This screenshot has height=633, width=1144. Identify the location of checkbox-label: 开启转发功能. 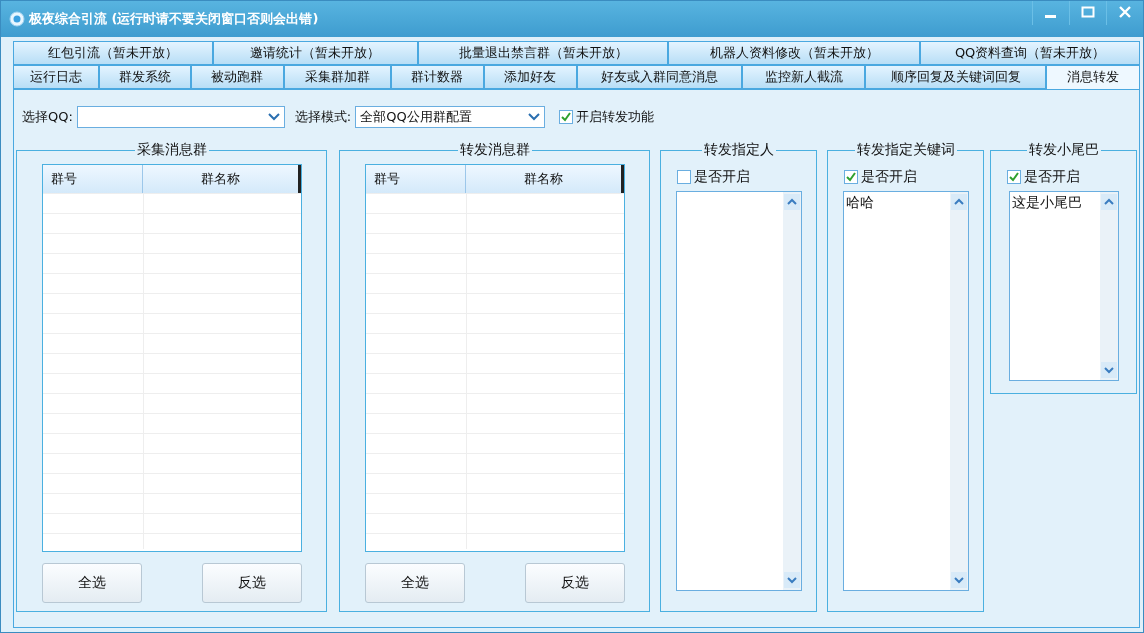
(615, 117).